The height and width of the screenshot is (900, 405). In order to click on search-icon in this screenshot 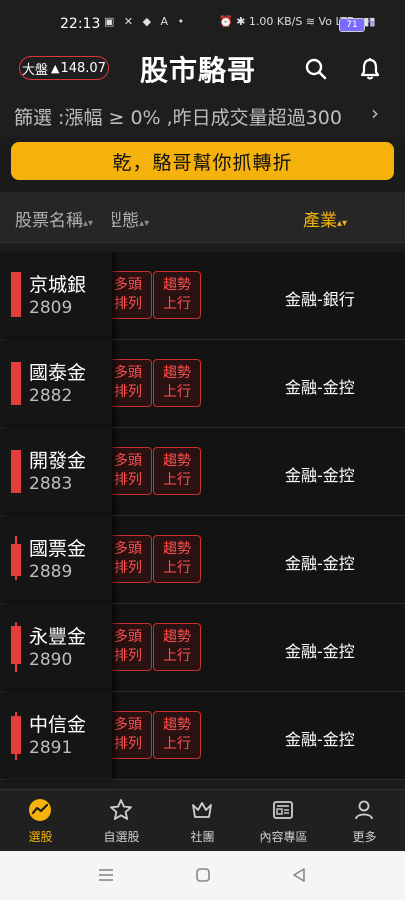, I will do `click(316, 69)`.